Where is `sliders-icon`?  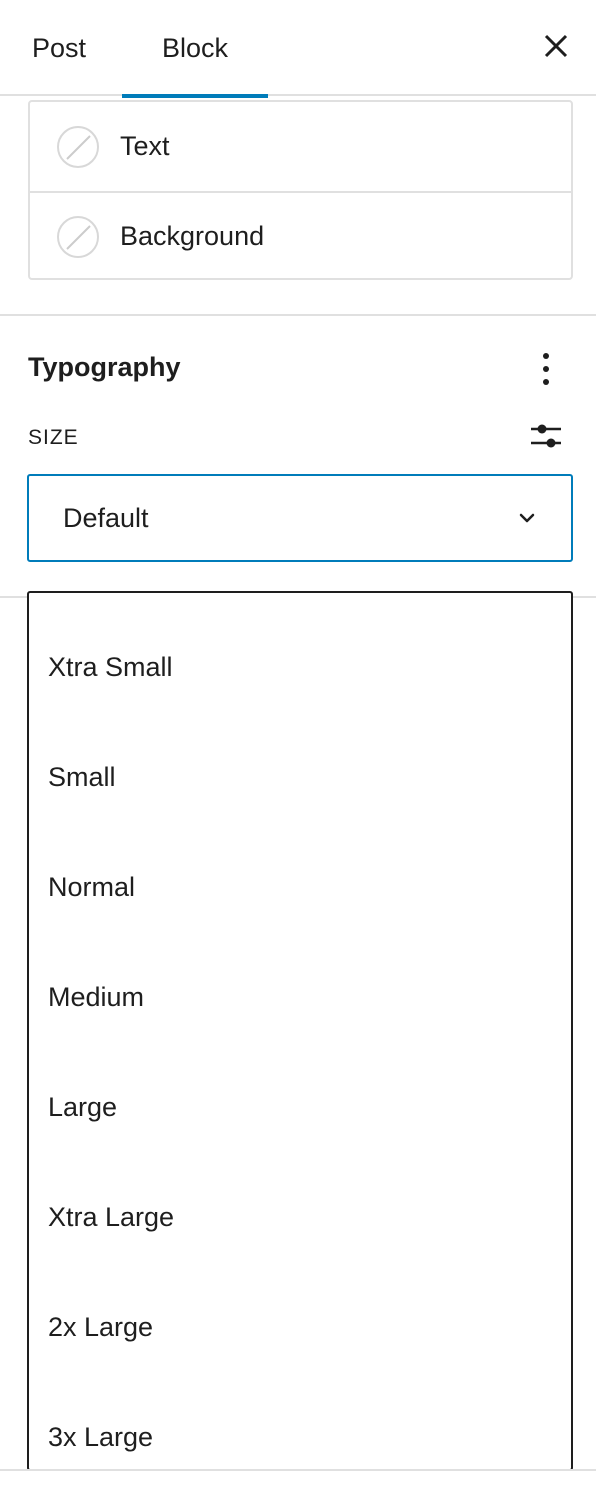
sliders-icon is located at coordinates (546, 436).